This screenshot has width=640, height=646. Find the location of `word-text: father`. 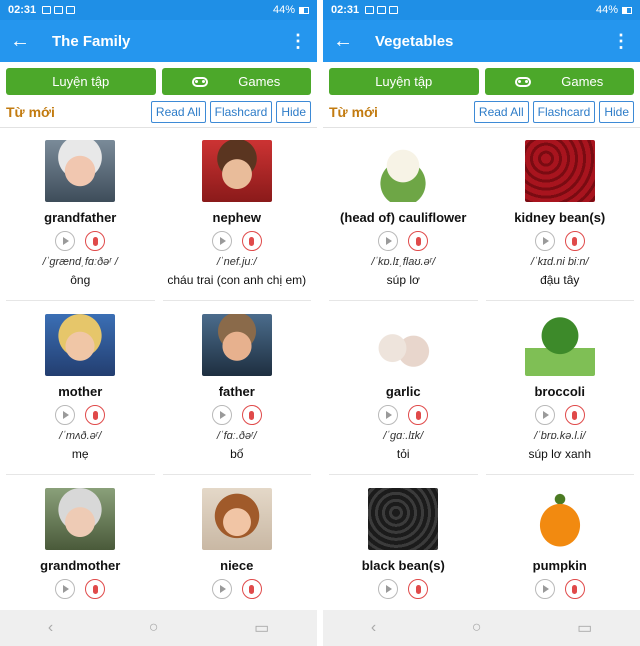

word-text: father is located at coordinates (236, 391).